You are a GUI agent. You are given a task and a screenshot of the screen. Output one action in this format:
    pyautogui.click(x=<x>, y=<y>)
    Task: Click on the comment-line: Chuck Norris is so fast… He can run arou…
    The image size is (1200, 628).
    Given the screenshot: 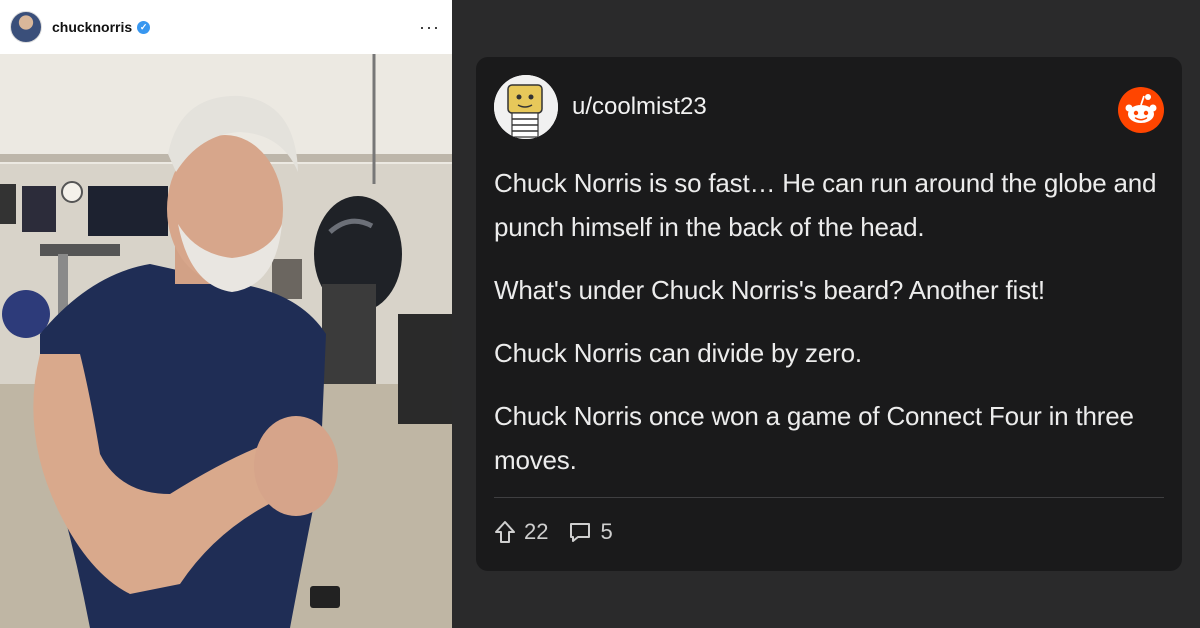 What is the action you would take?
    pyautogui.click(x=825, y=205)
    